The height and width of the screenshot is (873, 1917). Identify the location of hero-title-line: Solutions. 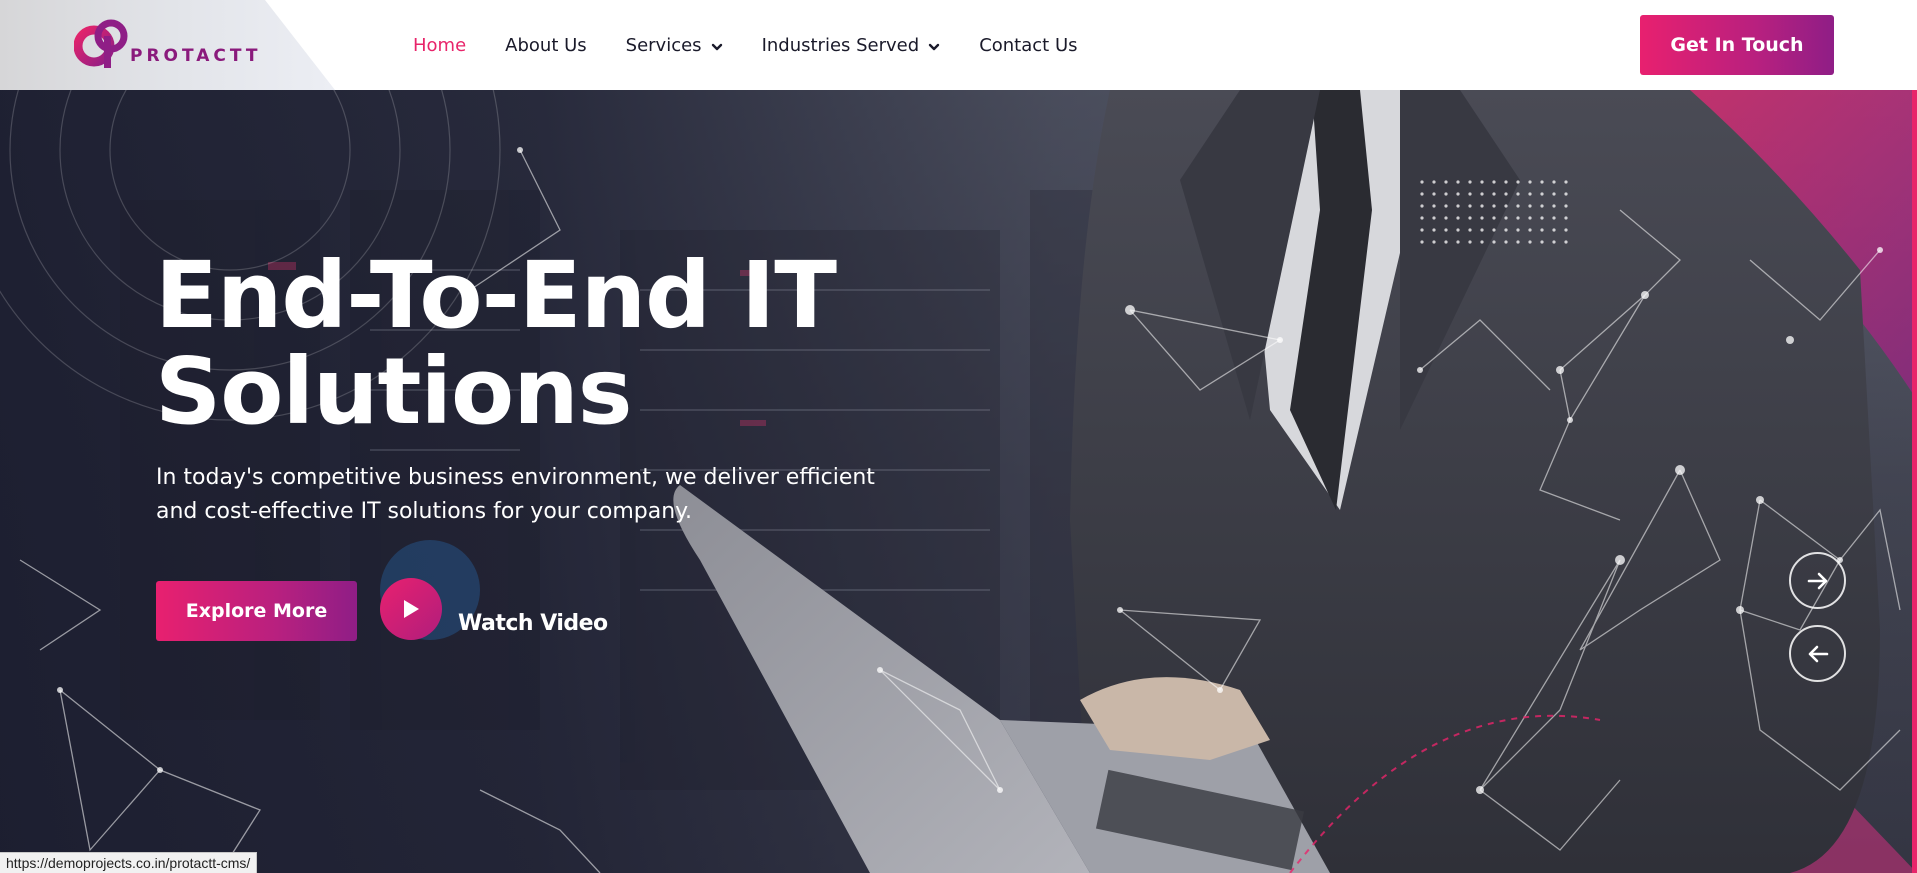
(393, 391).